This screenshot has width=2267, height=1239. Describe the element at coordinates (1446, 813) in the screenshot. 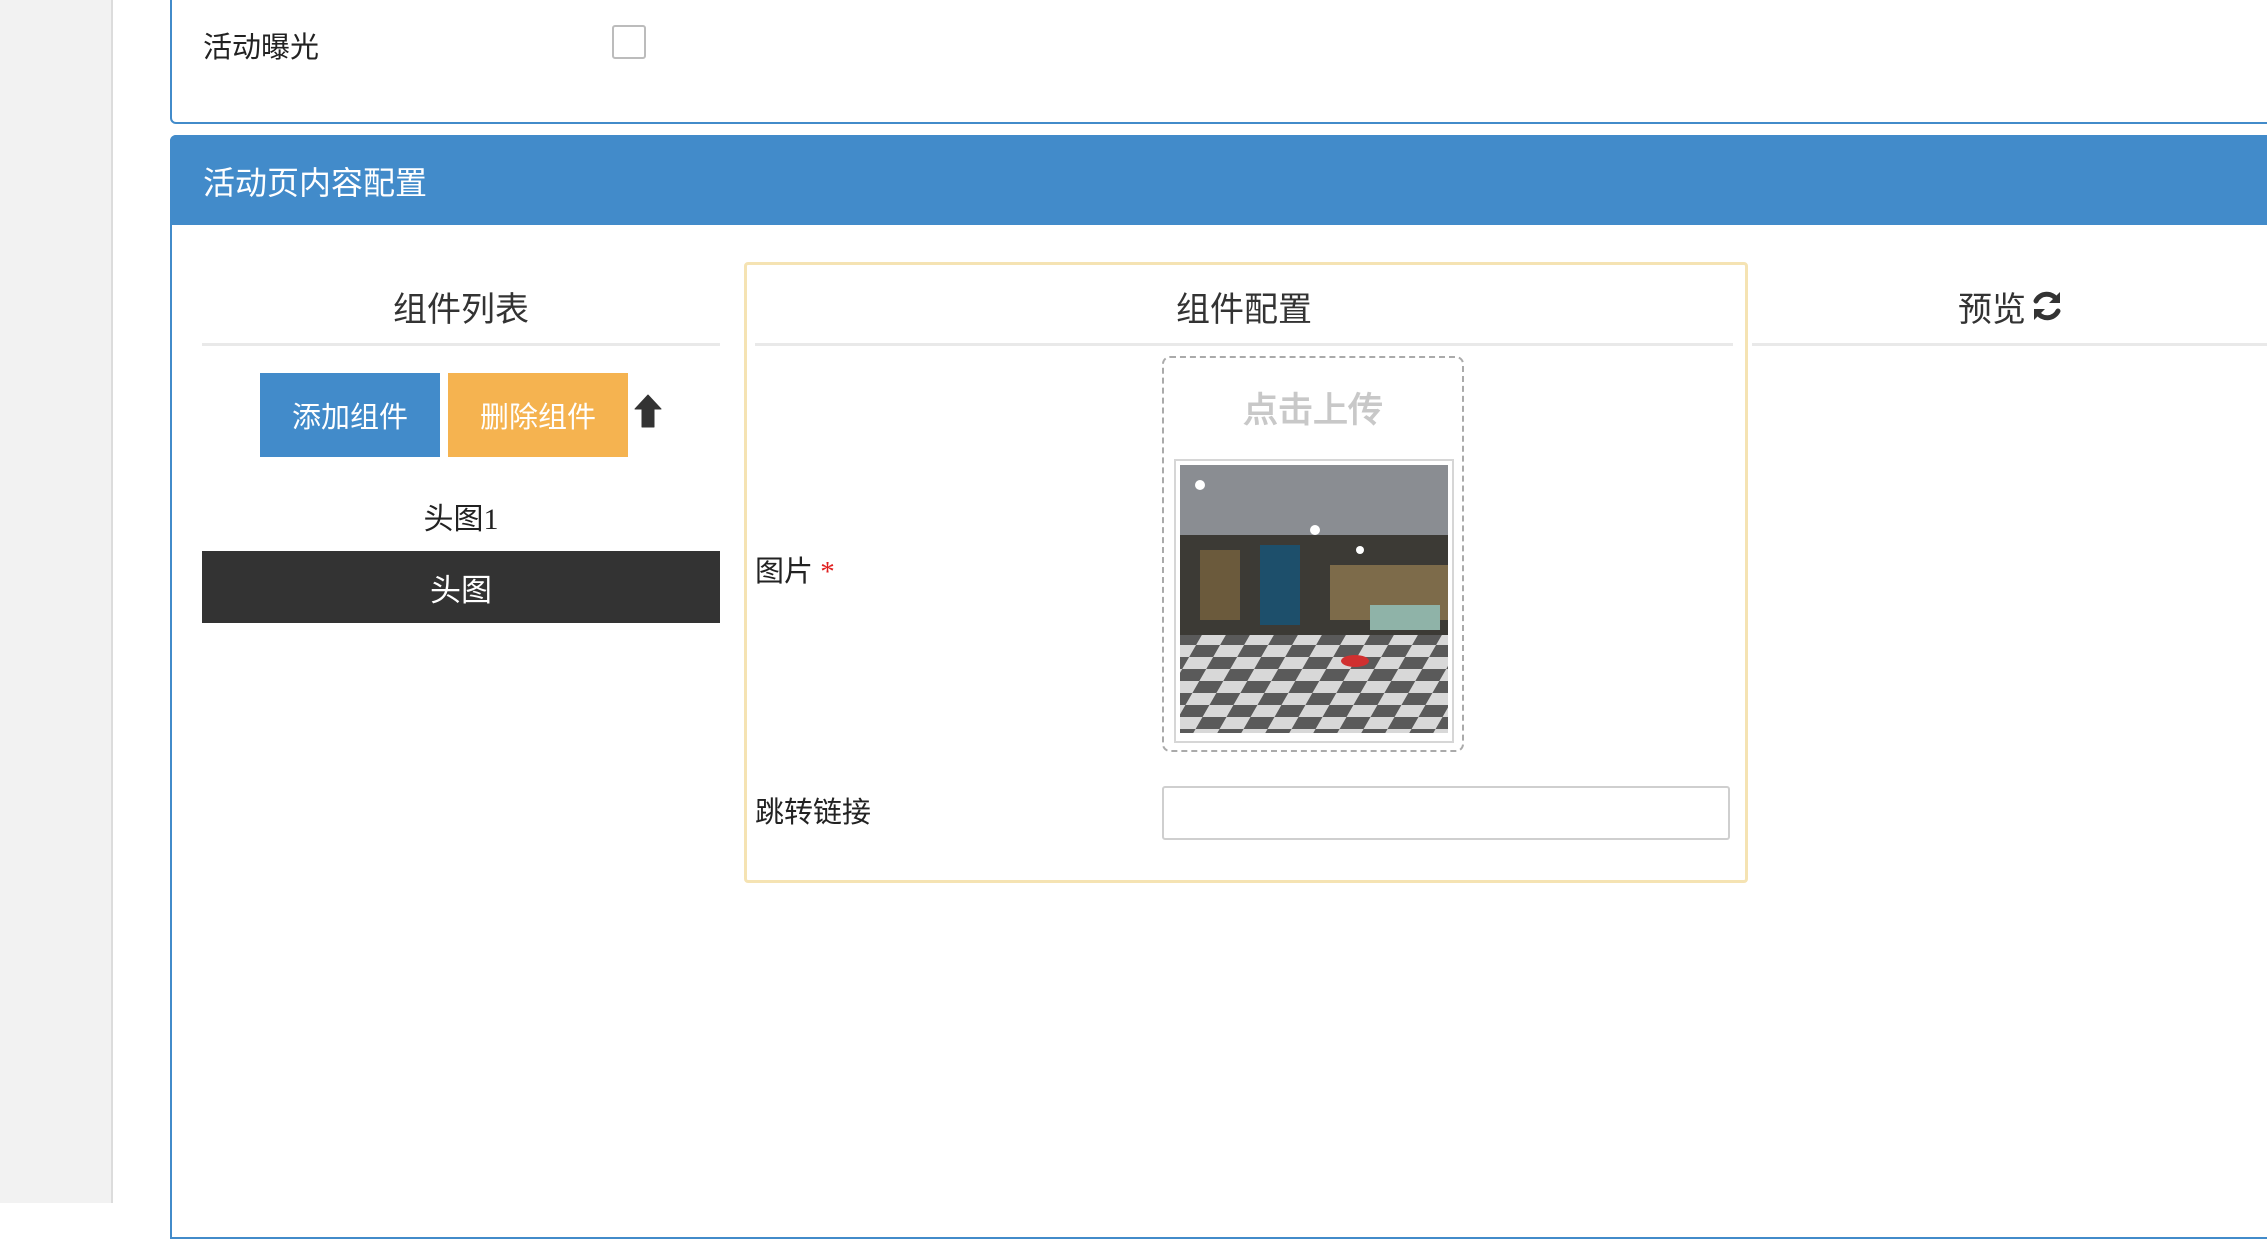

I see `link-input` at that location.